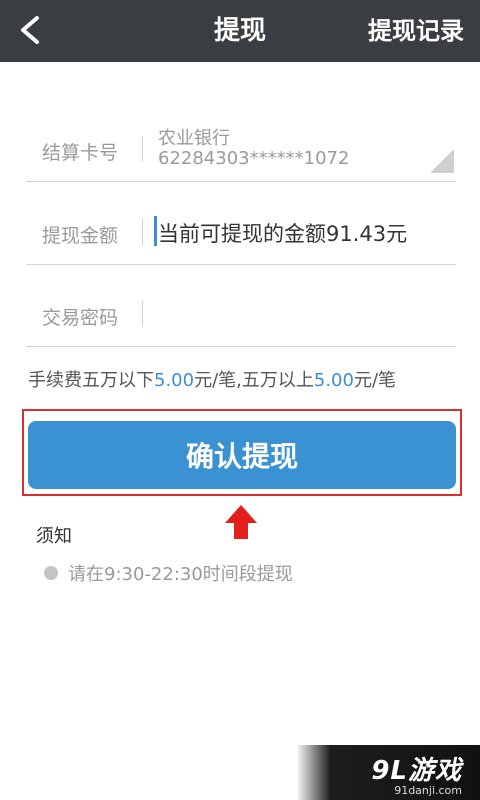 This screenshot has height=800, width=480. I want to click on amount-row: 提现金额 当前可提现的金额91.43元, so click(241, 232).